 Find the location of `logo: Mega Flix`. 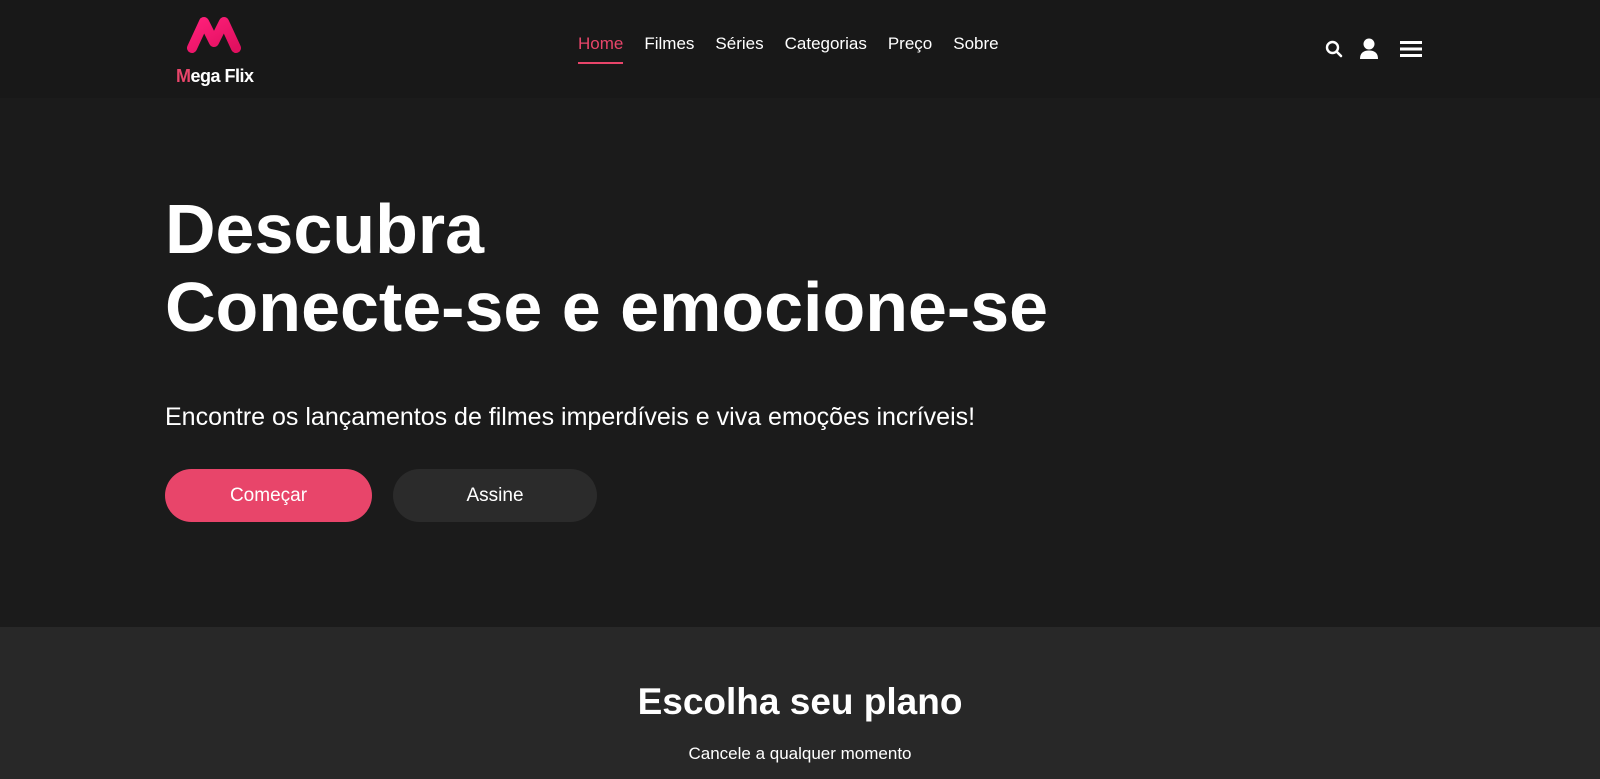

logo: Mega Flix is located at coordinates (216, 51).